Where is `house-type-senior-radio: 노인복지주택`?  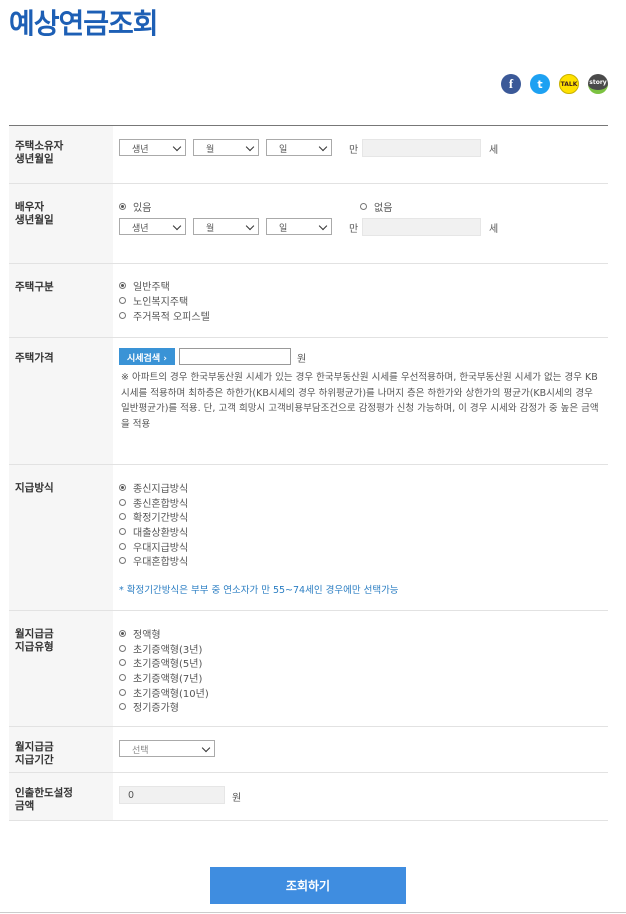
house-type-senior-radio: 노인복지주택 is located at coordinates (153, 300).